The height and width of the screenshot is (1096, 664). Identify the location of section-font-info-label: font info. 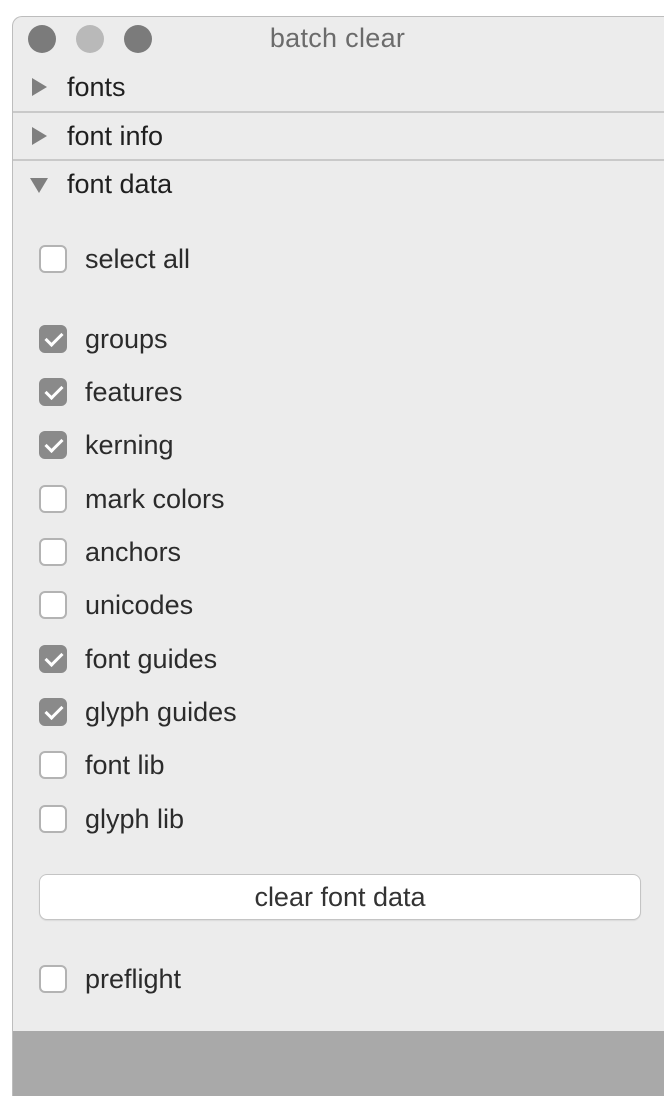
(115, 135).